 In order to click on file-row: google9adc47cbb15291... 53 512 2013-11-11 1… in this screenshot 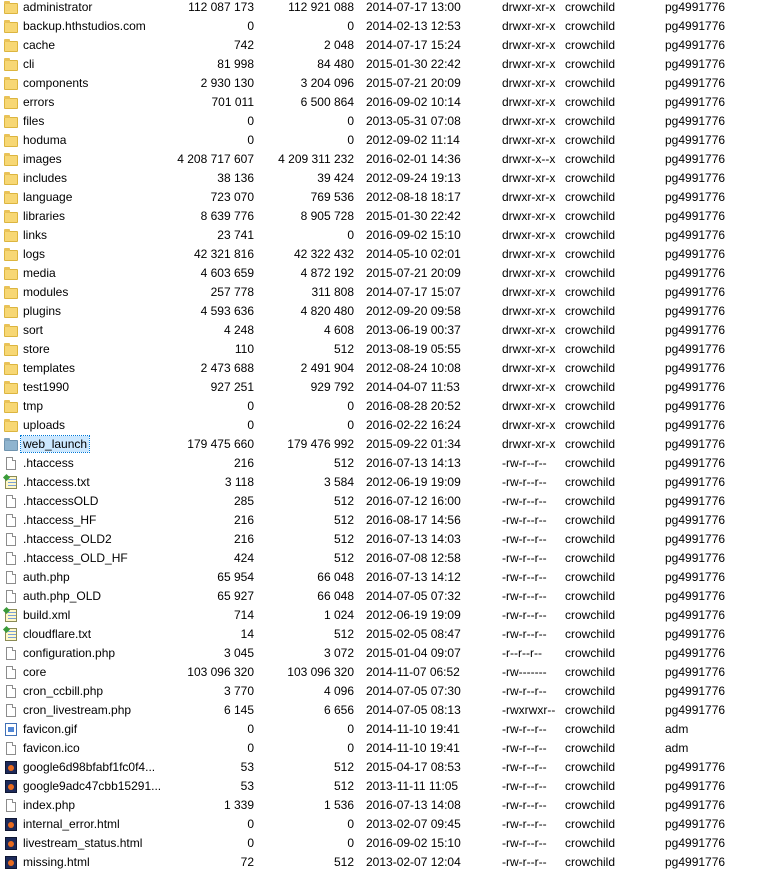, I will do `click(379, 786)`.